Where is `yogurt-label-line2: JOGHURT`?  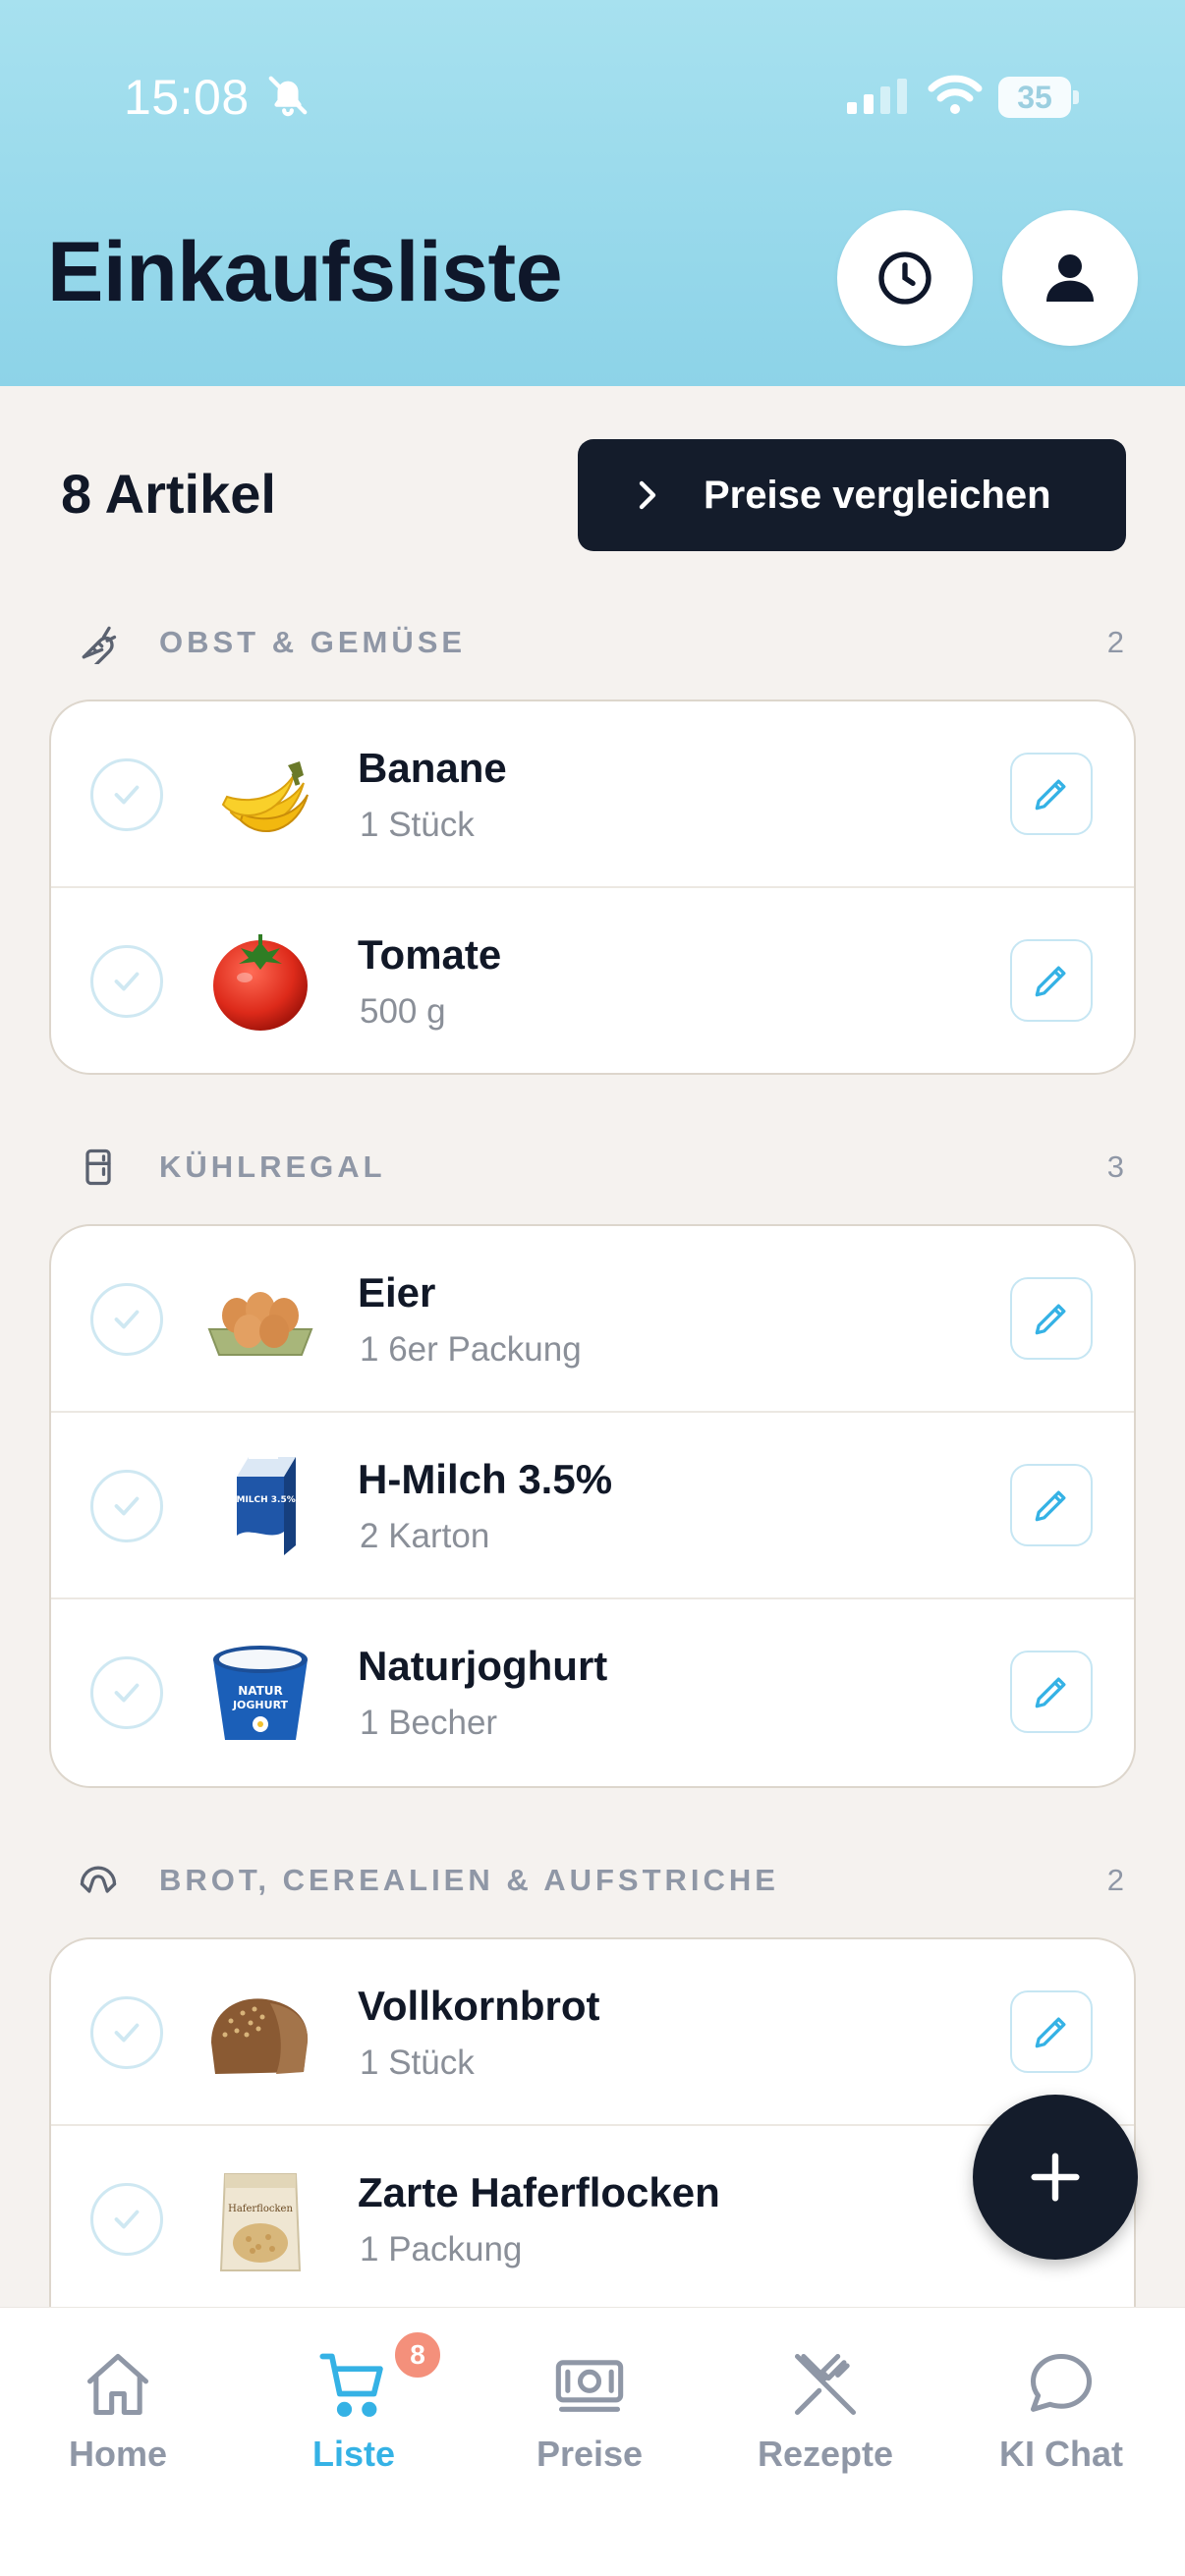 yogurt-label-line2: JOGHURT is located at coordinates (260, 1705).